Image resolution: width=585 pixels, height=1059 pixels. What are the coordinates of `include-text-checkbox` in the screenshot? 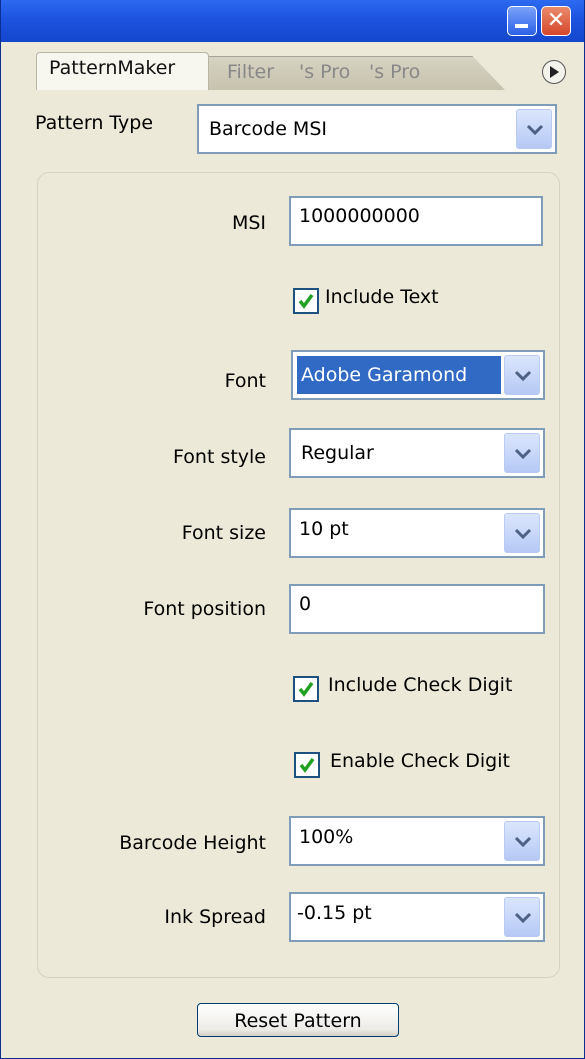 It's located at (306, 301).